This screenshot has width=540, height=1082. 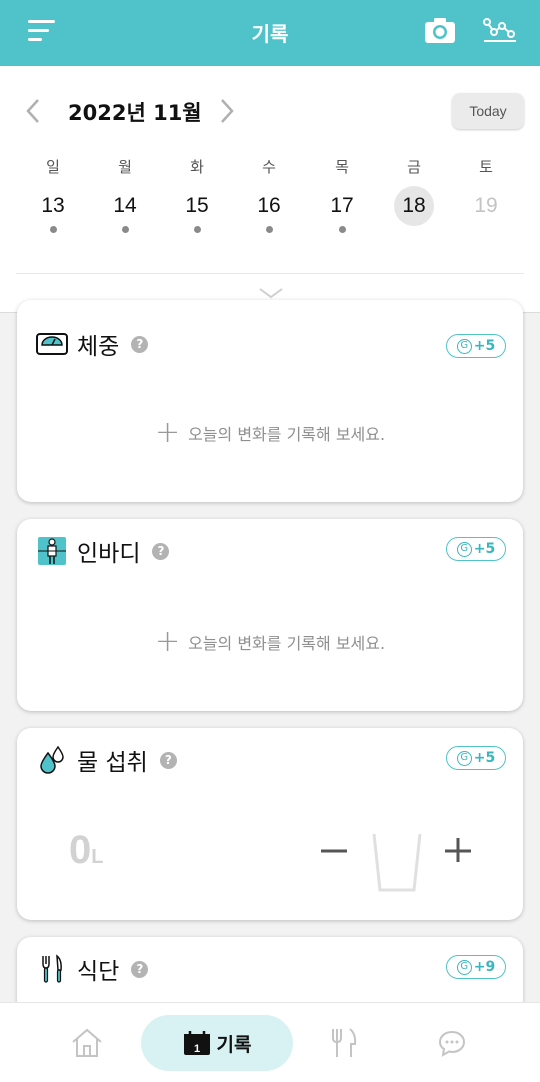 What do you see at coordinates (135, 113) in the screenshot?
I see `month-title: 2022년 11월` at bounding box center [135, 113].